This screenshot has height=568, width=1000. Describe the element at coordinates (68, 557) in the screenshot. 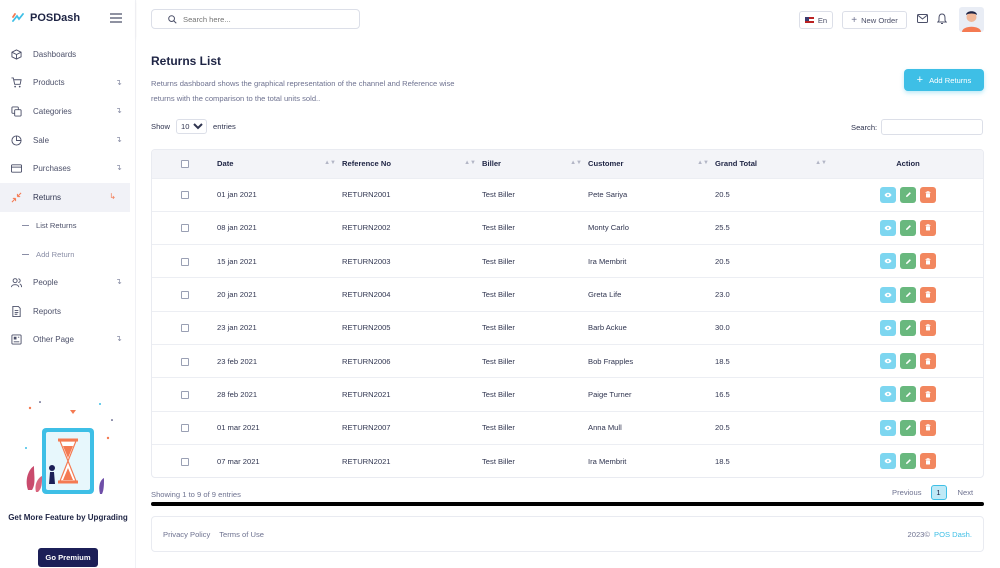

I see `go-premium-button: Go Premium` at that location.